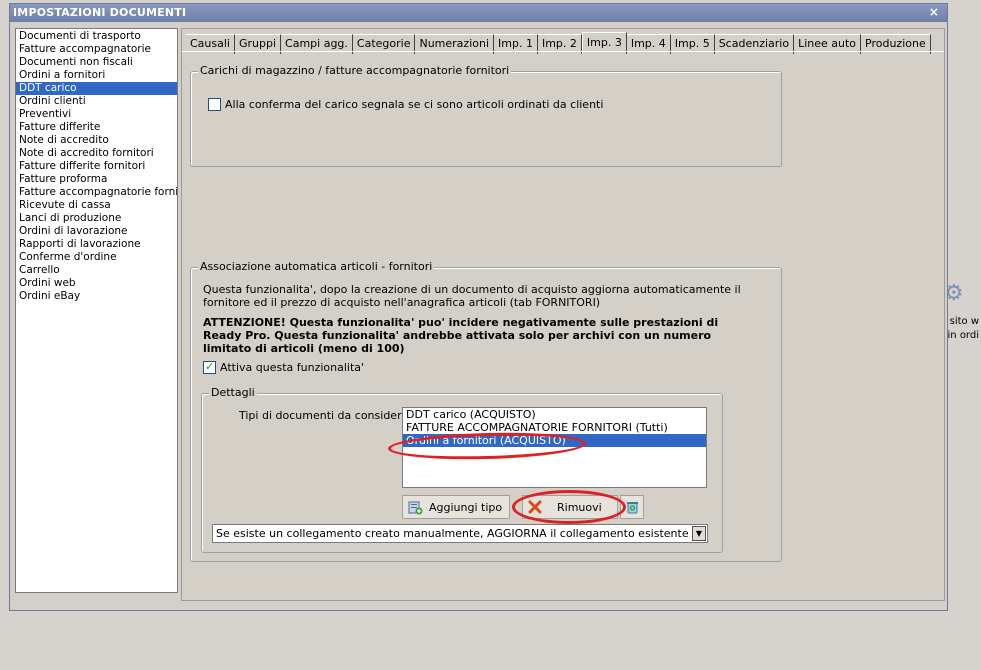  Describe the element at coordinates (96, 218) in the screenshot. I see `sidebar-item: Lanci di produzione` at that location.